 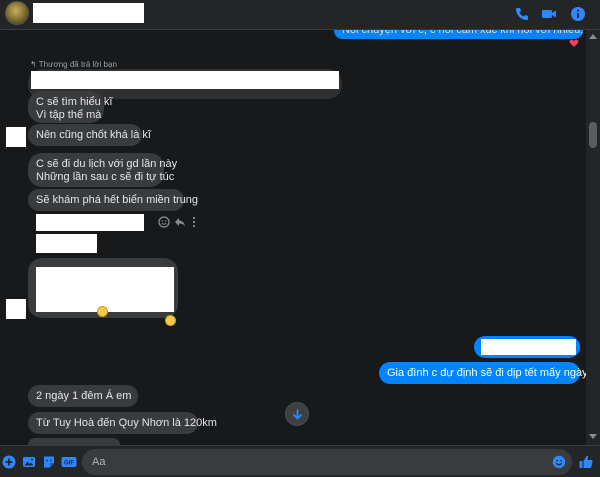 I want to click on message-text-line: C sẽ tìm hiểu kĩ, so click(x=74, y=102).